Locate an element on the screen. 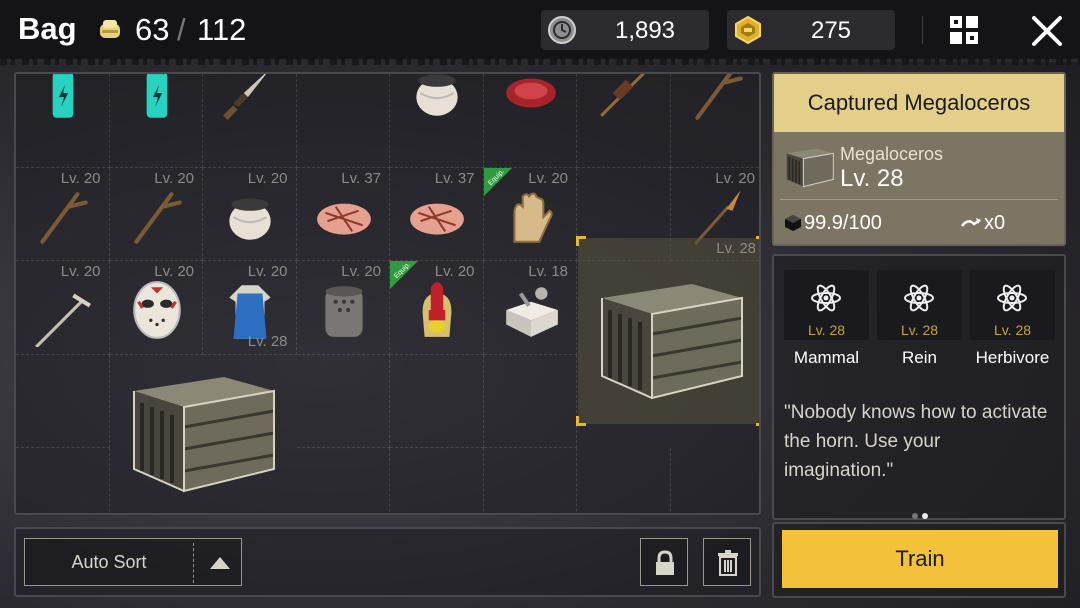 The height and width of the screenshot is (608, 1080). header-divider is located at coordinates (922, 30).